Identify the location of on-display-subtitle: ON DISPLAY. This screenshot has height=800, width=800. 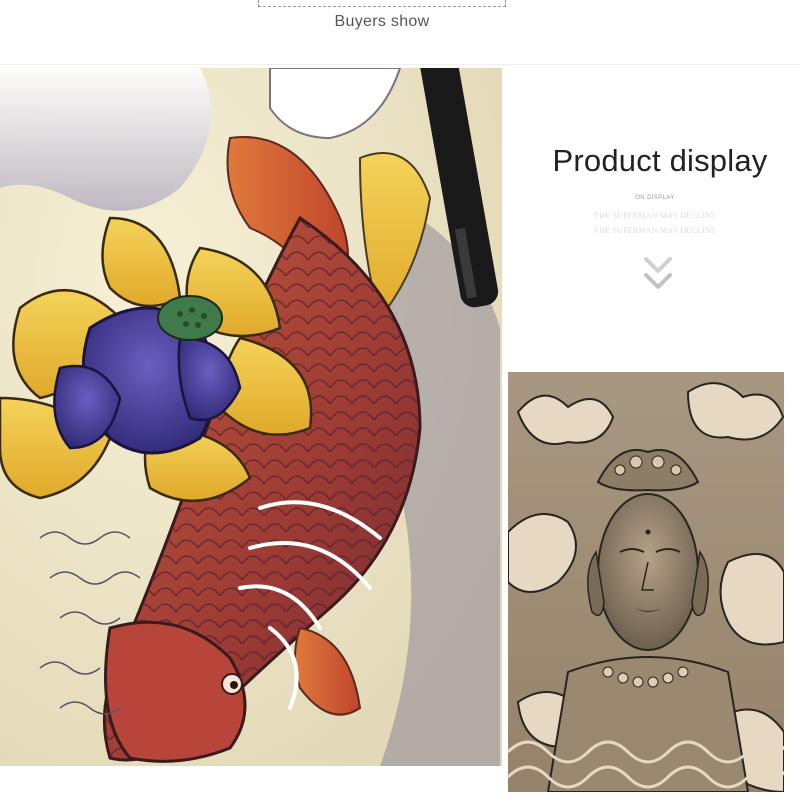
(655, 198).